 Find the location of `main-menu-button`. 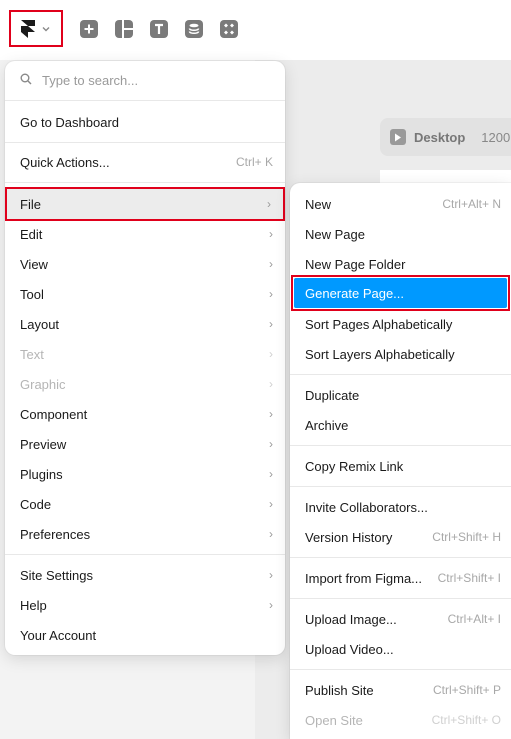

main-menu-button is located at coordinates (36, 28).